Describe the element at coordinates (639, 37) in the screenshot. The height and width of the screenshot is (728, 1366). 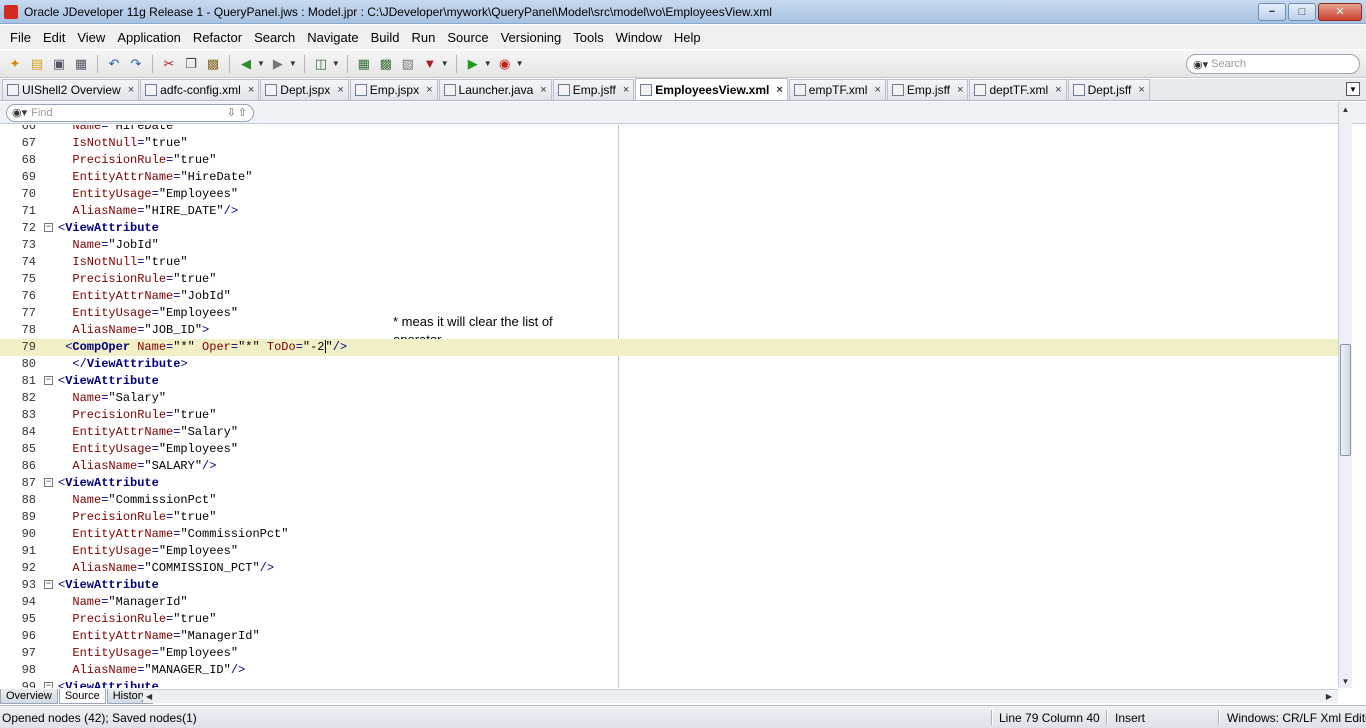
I see `menu-window: Window` at that location.